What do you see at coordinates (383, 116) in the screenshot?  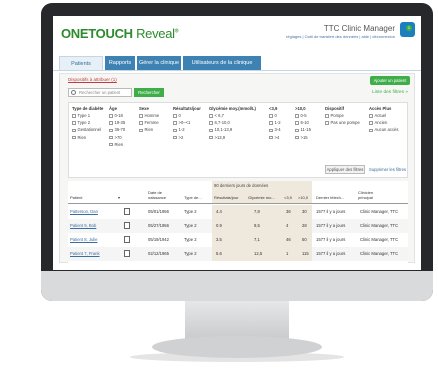 I see `filter-option: Actuel` at bounding box center [383, 116].